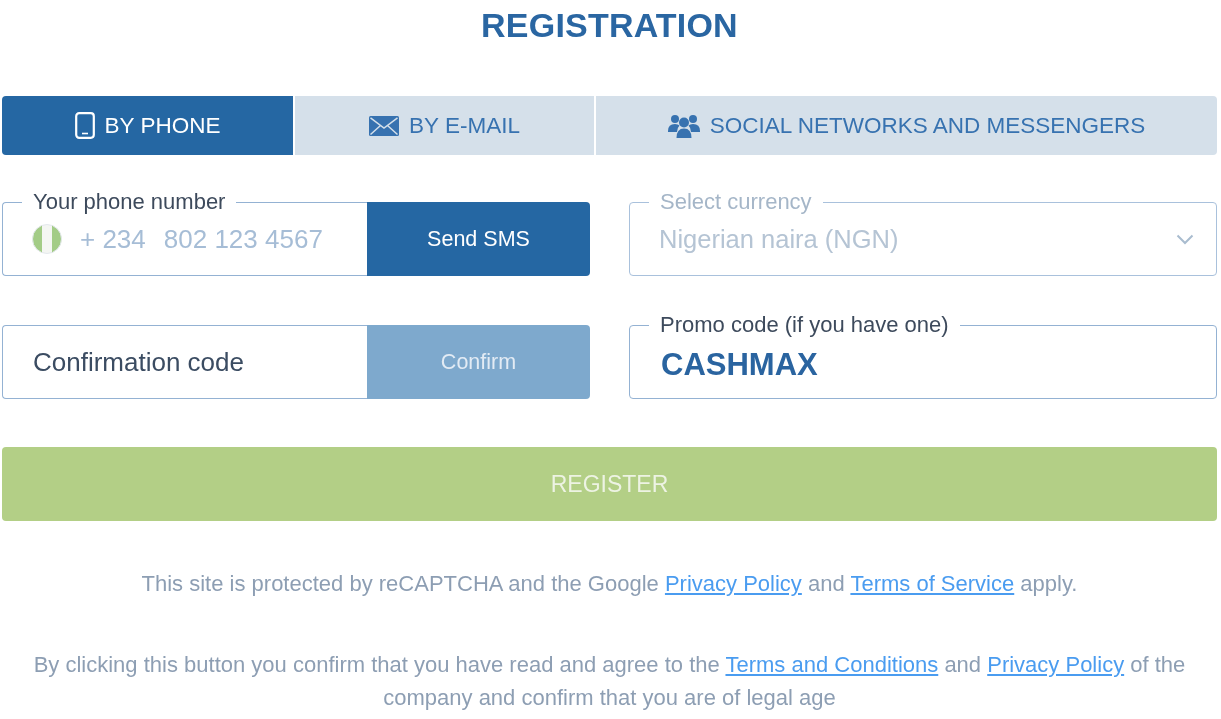 This screenshot has height=719, width=1221. Describe the element at coordinates (906, 125) in the screenshot. I see `tab: SOCIAL NETWORKS AND MESSENGERS` at that location.